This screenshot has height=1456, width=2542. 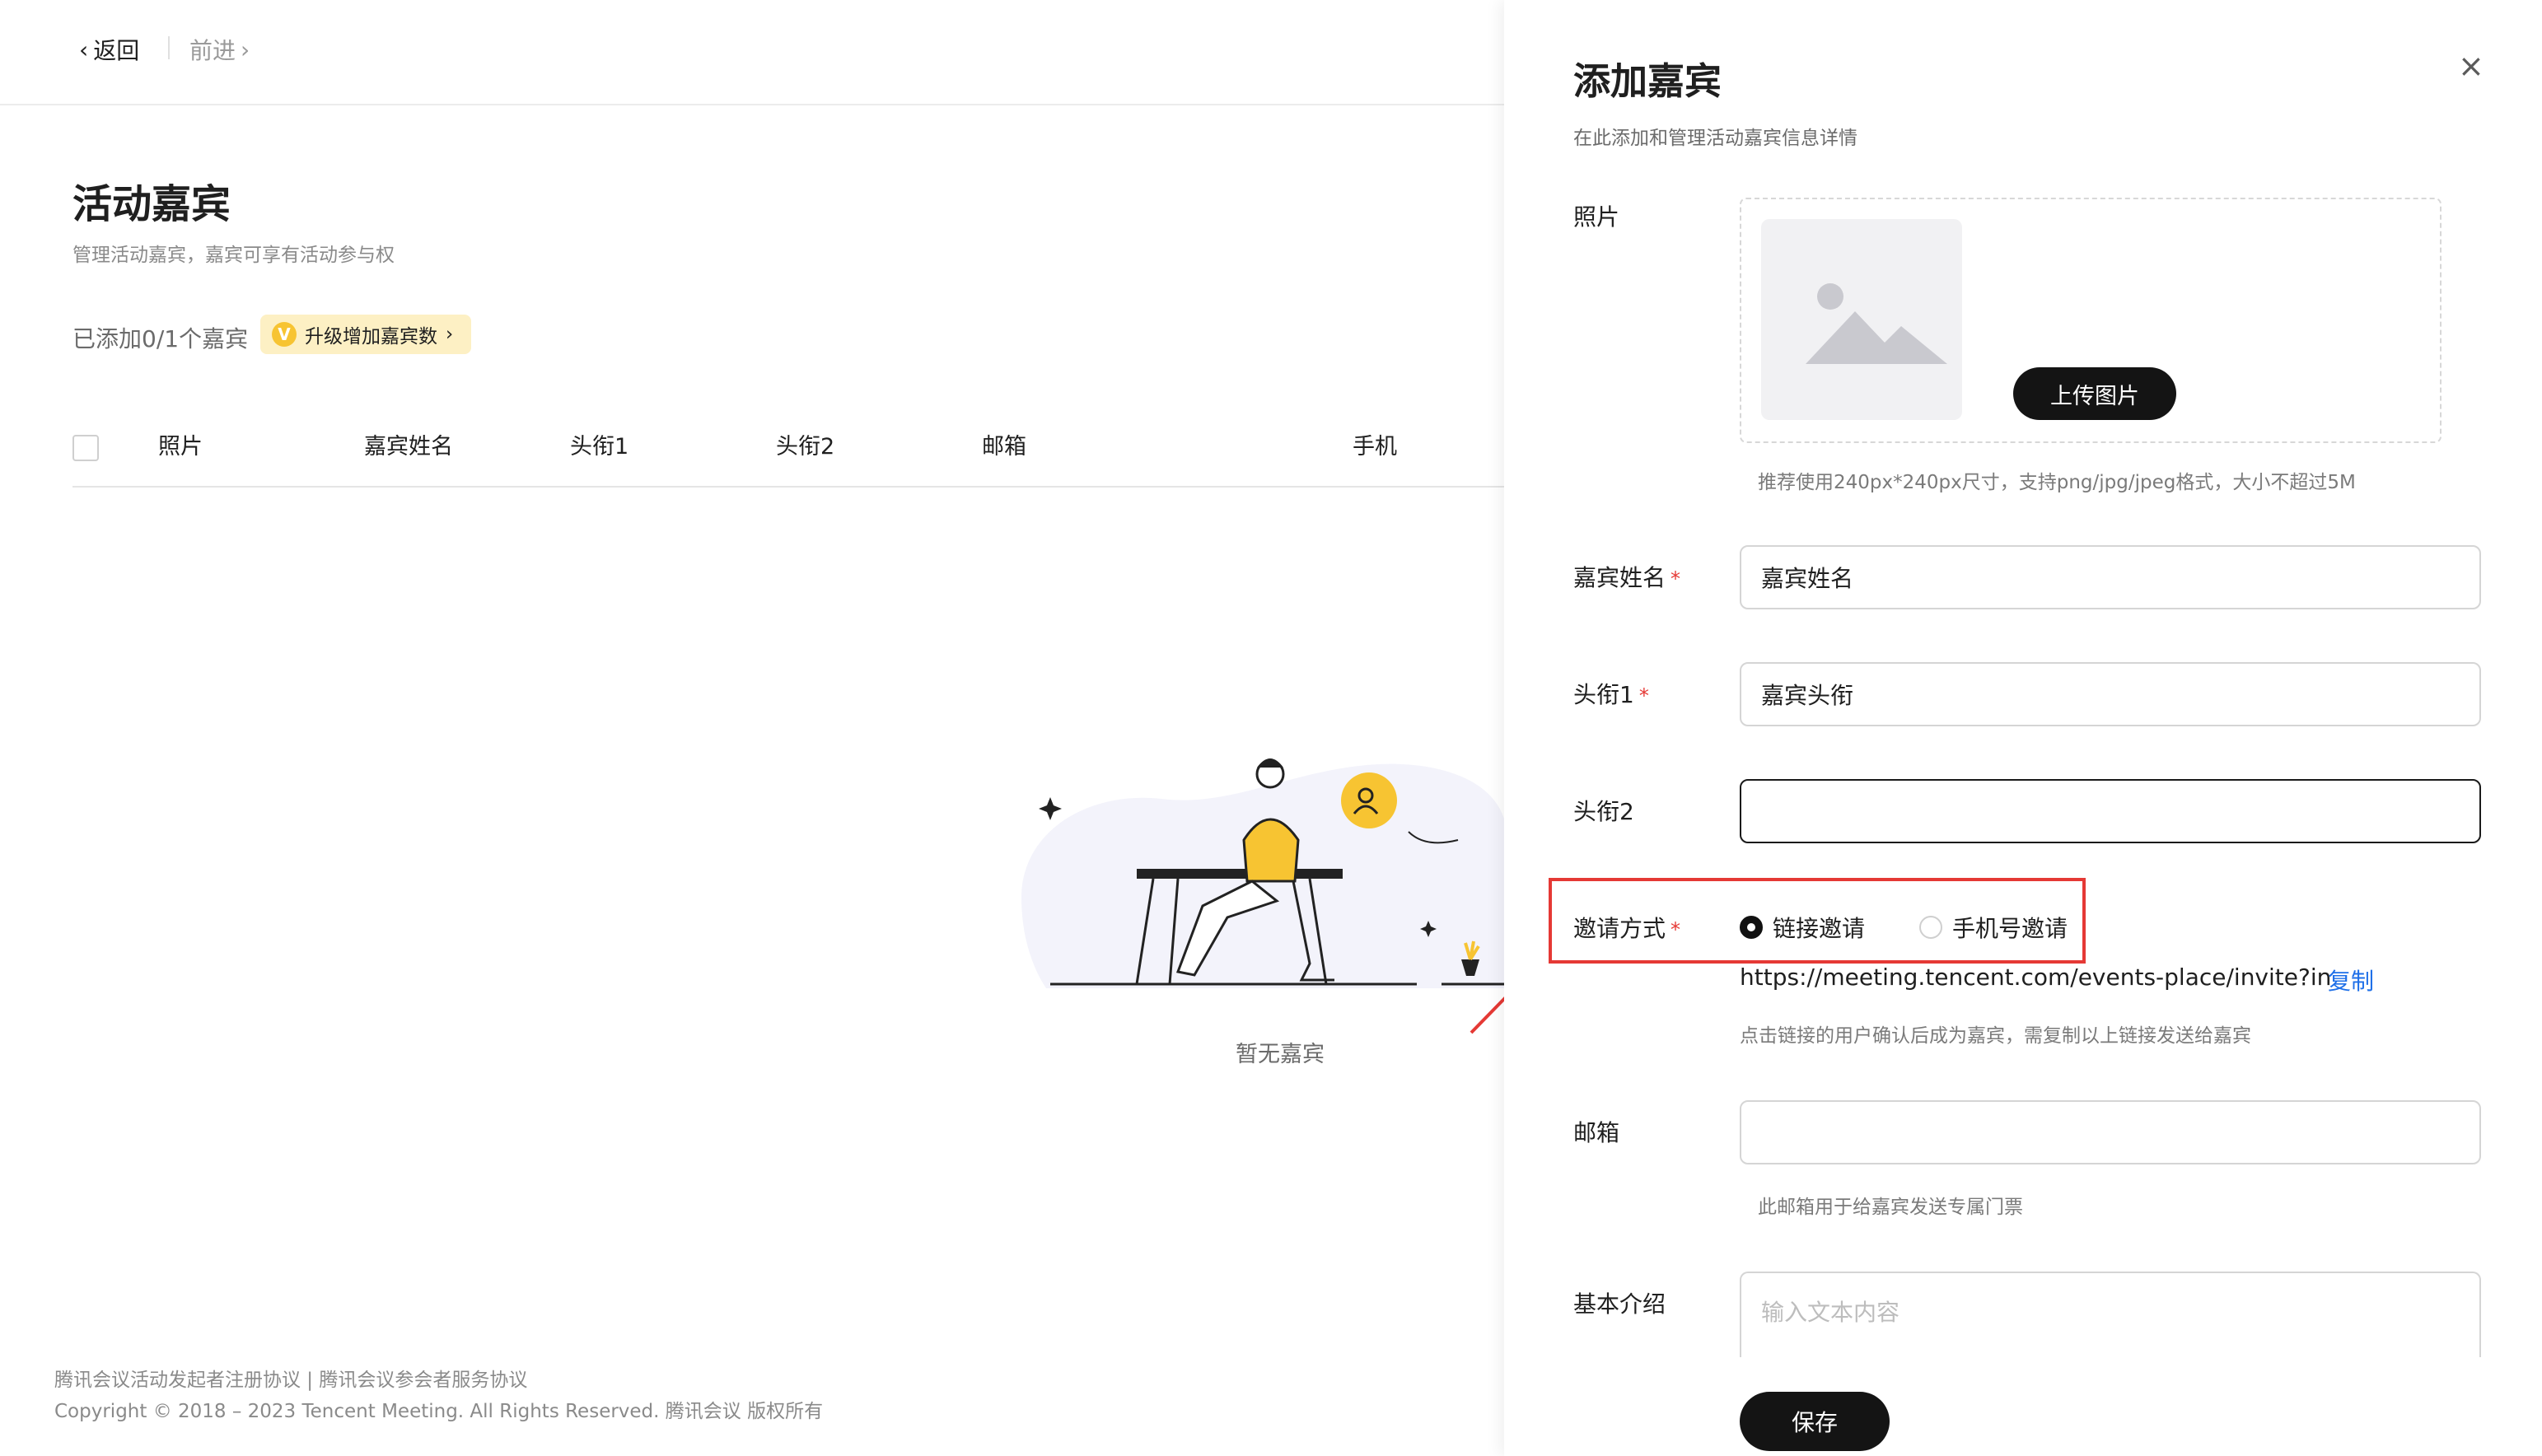 I want to click on save-button: 保存, so click(x=1815, y=1421).